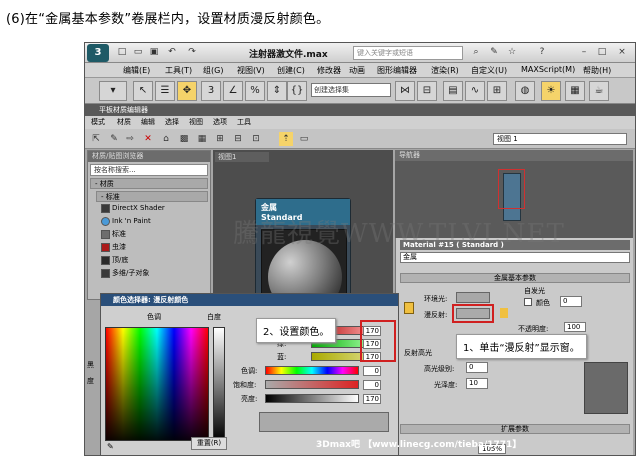 This screenshot has width=638, height=456. Describe the element at coordinates (357, 70) in the screenshot. I see `menu-animation: 动画` at that location.